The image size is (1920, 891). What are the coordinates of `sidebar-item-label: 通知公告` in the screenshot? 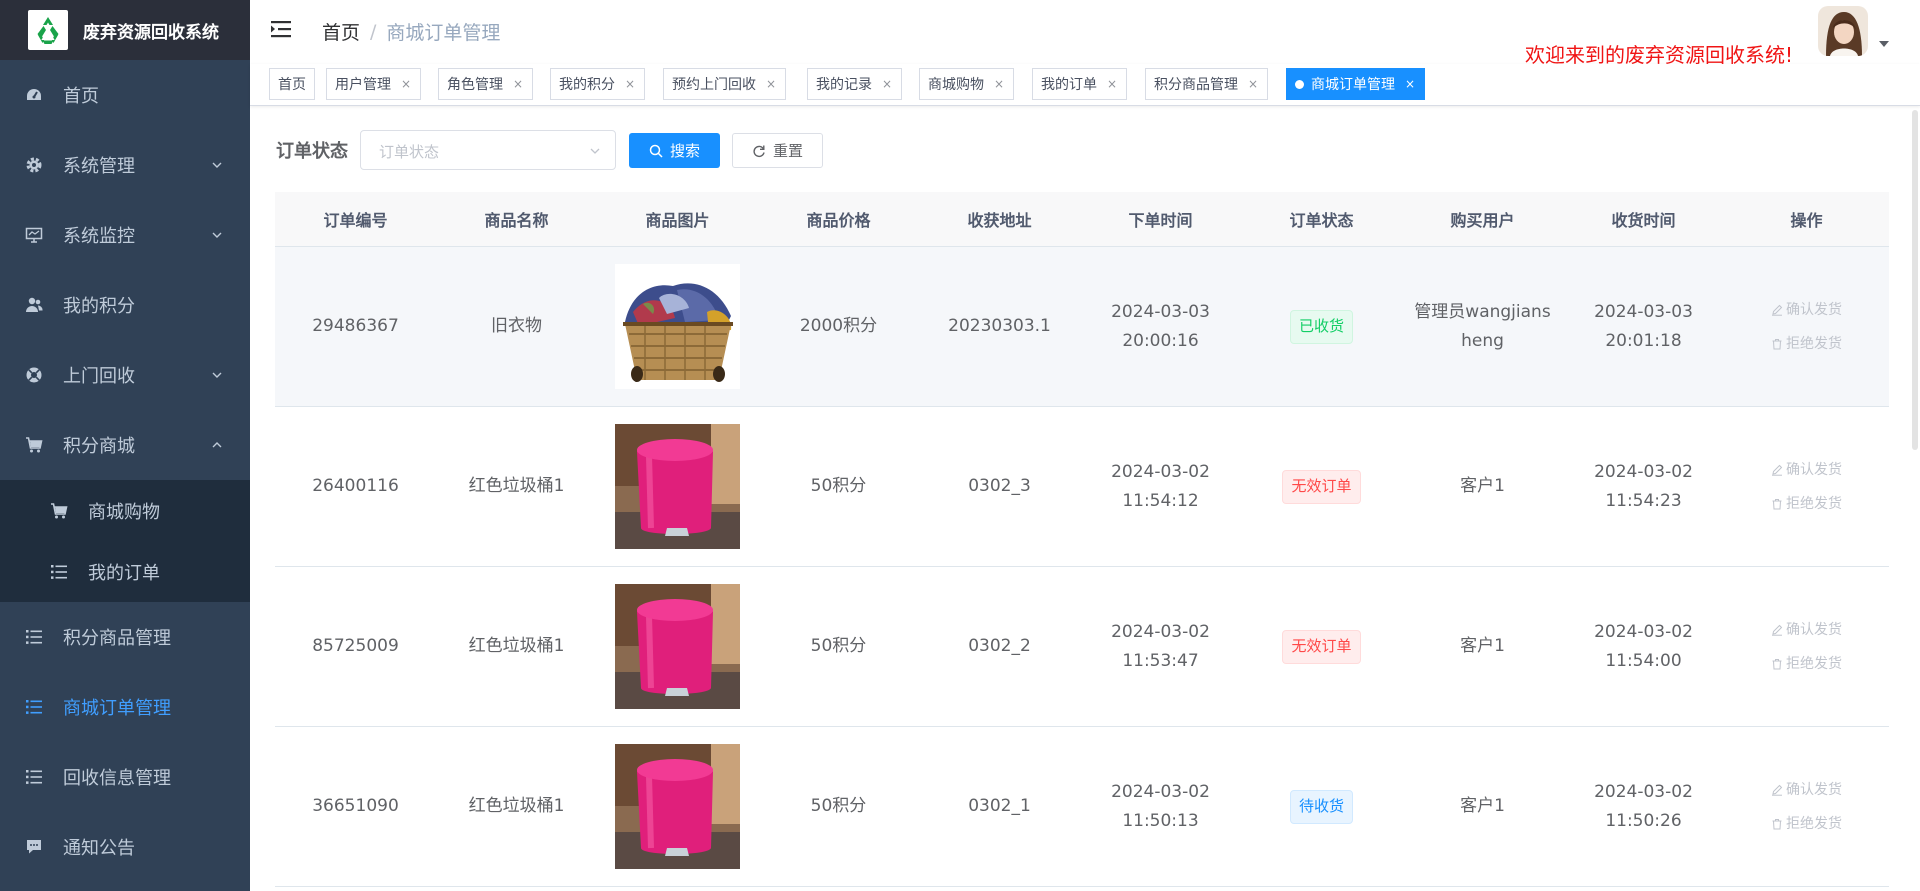 It's located at (99, 848).